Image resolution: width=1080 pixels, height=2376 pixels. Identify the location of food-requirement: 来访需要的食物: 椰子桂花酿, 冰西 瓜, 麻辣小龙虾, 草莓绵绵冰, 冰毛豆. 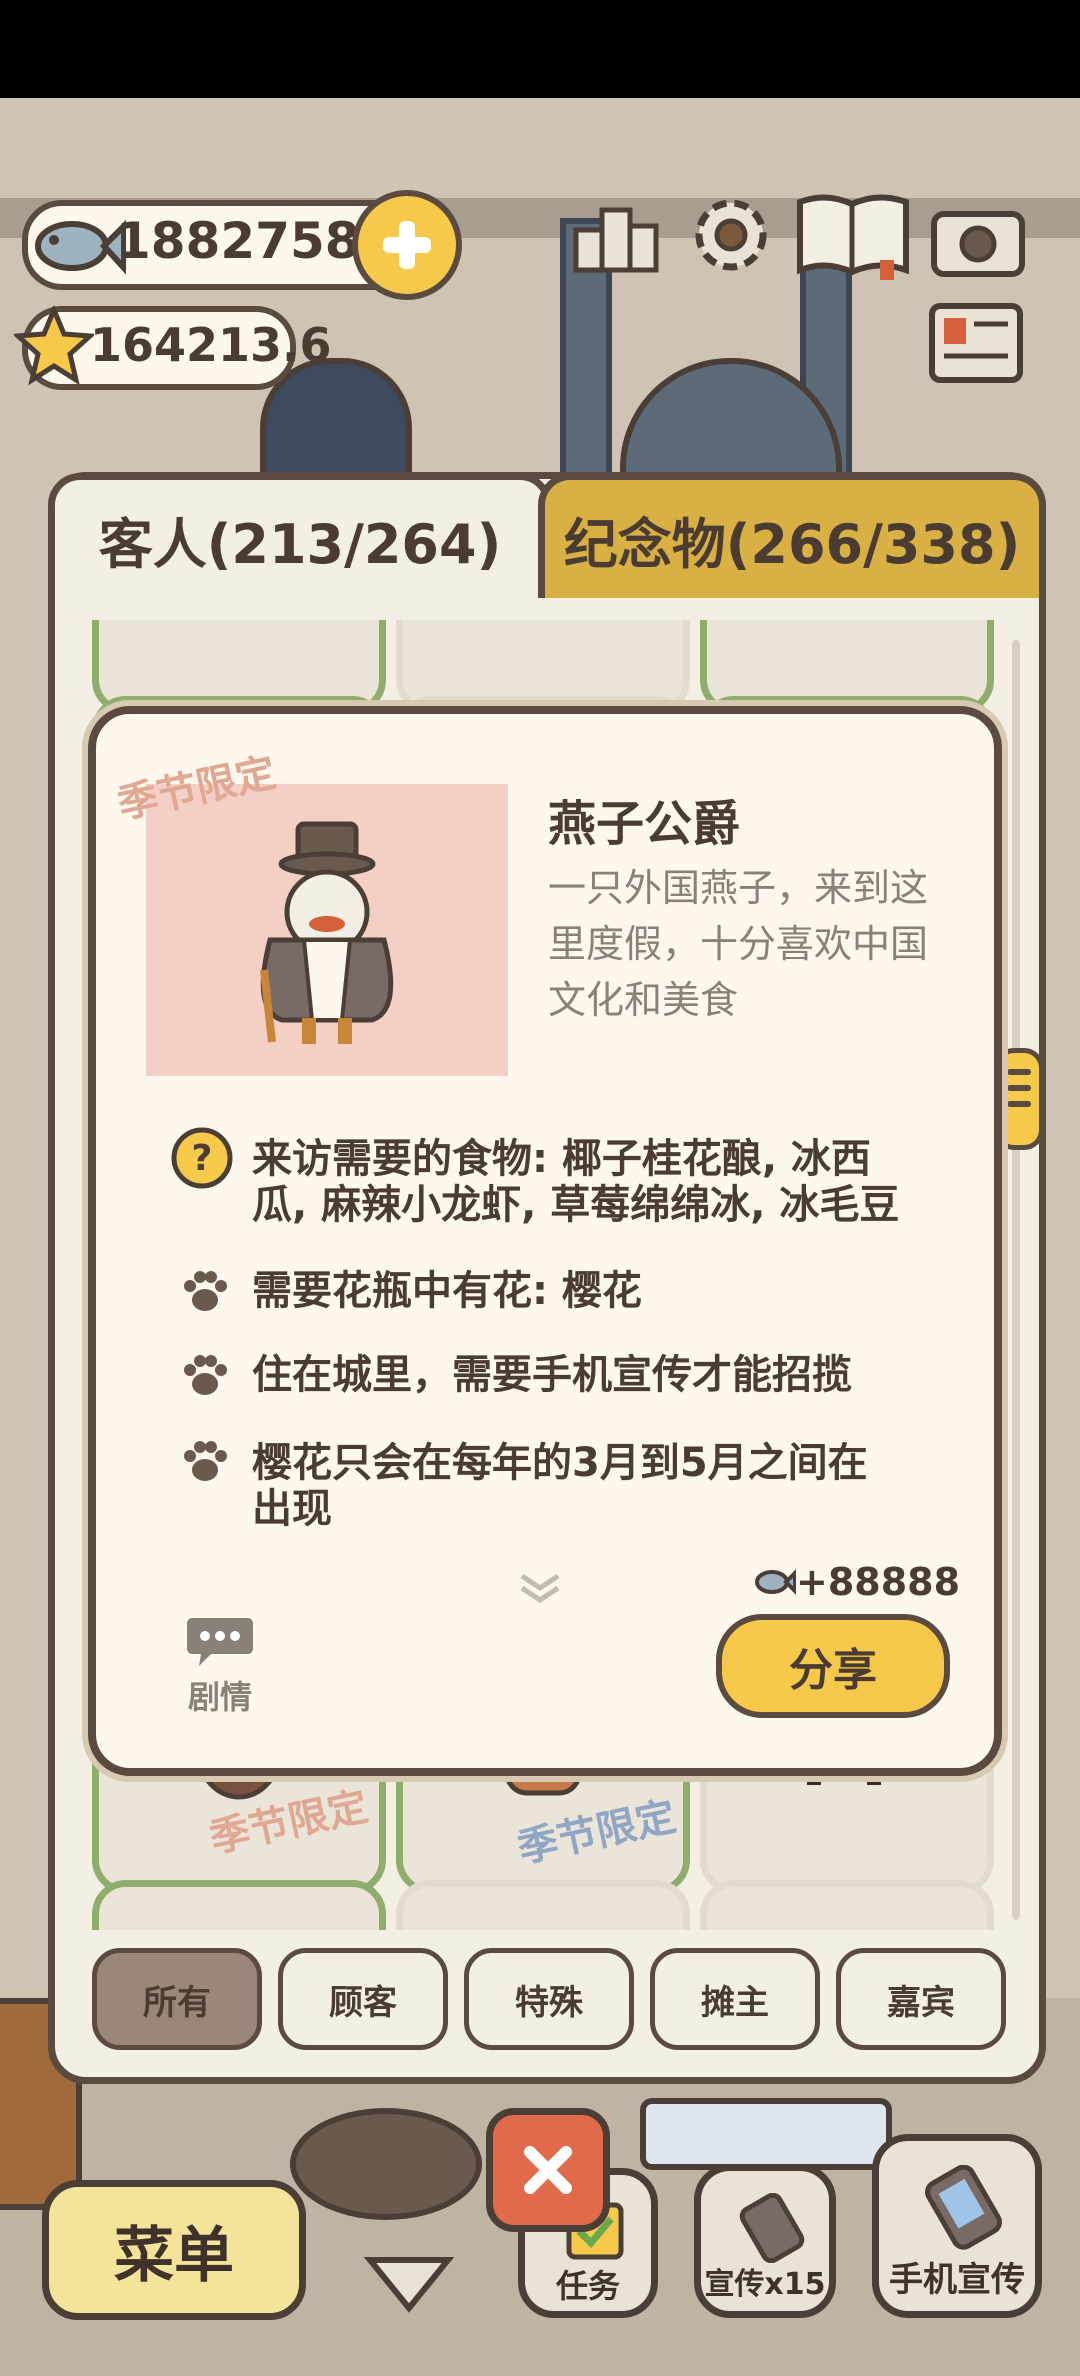
(602, 1182).